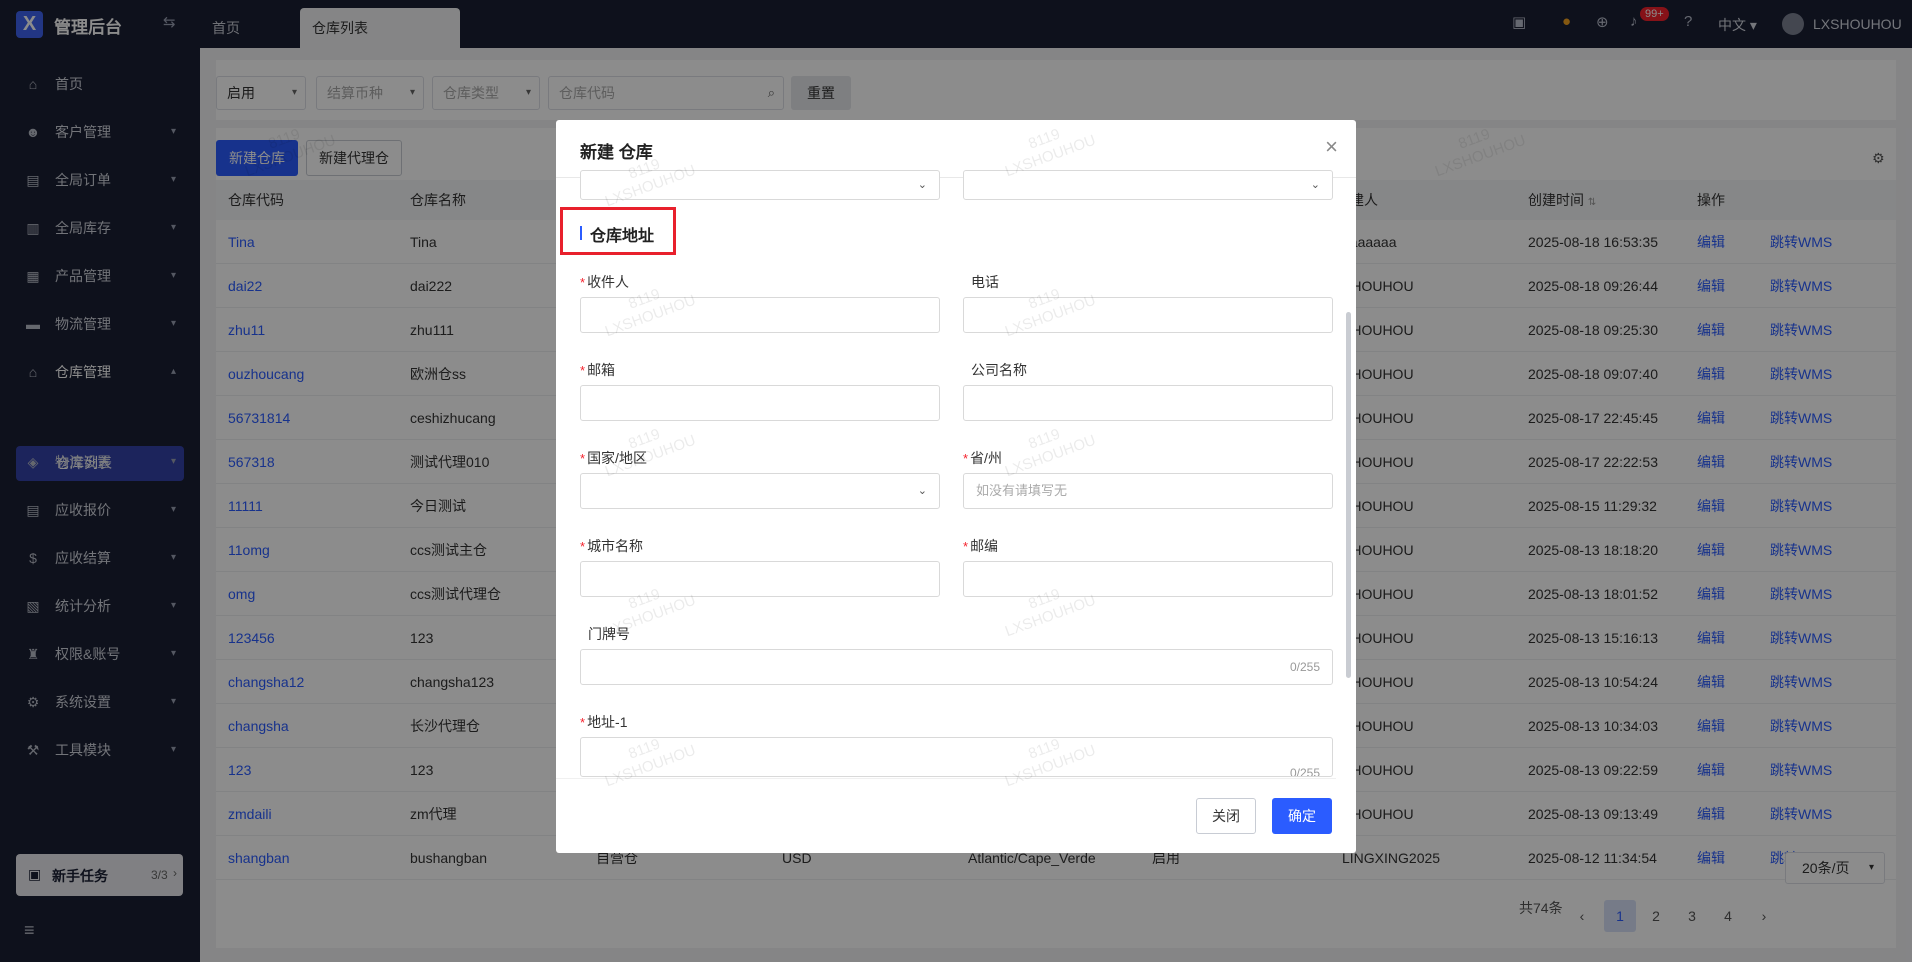 This screenshot has height=962, width=1912. I want to click on province-label: * 省/州, so click(982, 458).